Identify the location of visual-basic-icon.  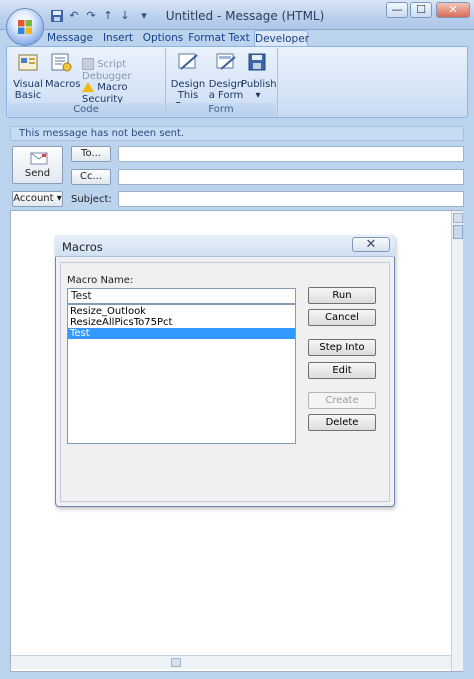
(28, 62).